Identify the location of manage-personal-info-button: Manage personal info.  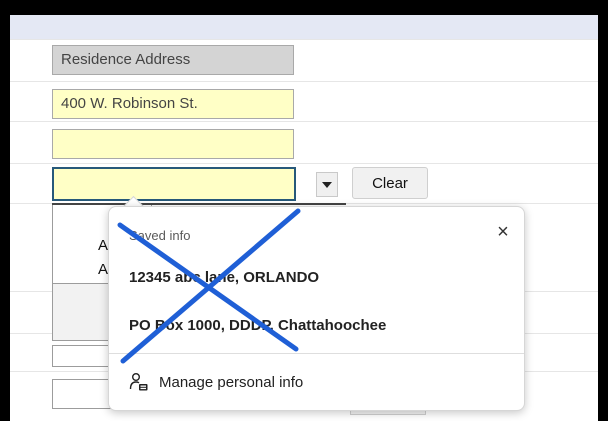
(216, 382).